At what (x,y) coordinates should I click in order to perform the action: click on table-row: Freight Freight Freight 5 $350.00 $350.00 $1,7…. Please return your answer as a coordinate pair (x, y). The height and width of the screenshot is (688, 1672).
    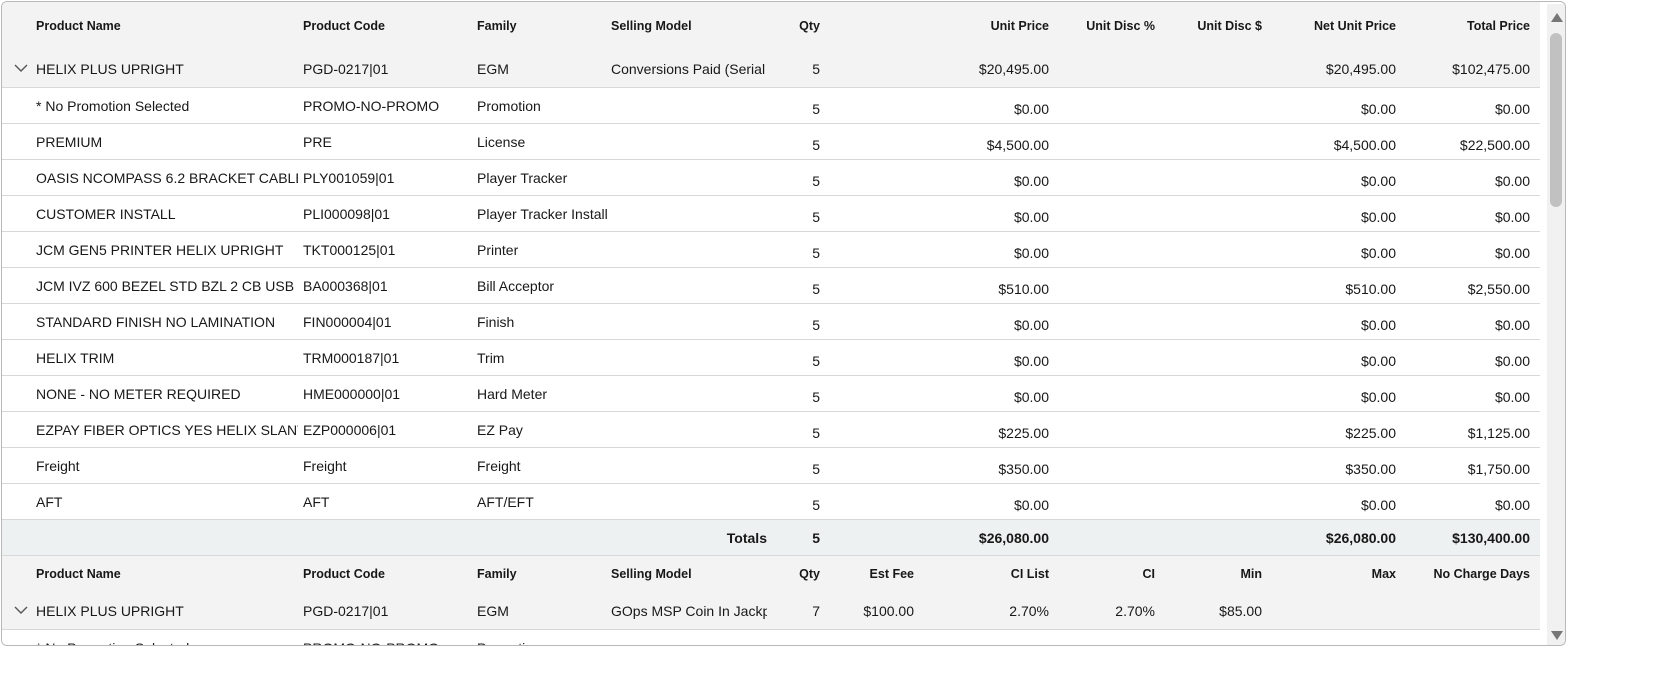
    Looking at the image, I should click on (771, 466).